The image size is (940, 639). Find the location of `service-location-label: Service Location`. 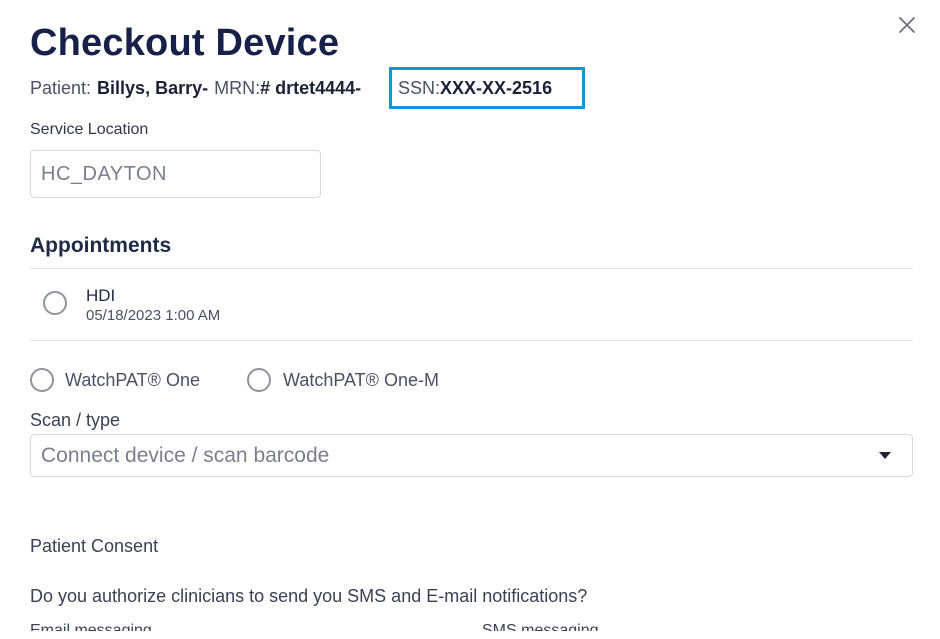

service-location-label: Service Location is located at coordinates (89, 129).